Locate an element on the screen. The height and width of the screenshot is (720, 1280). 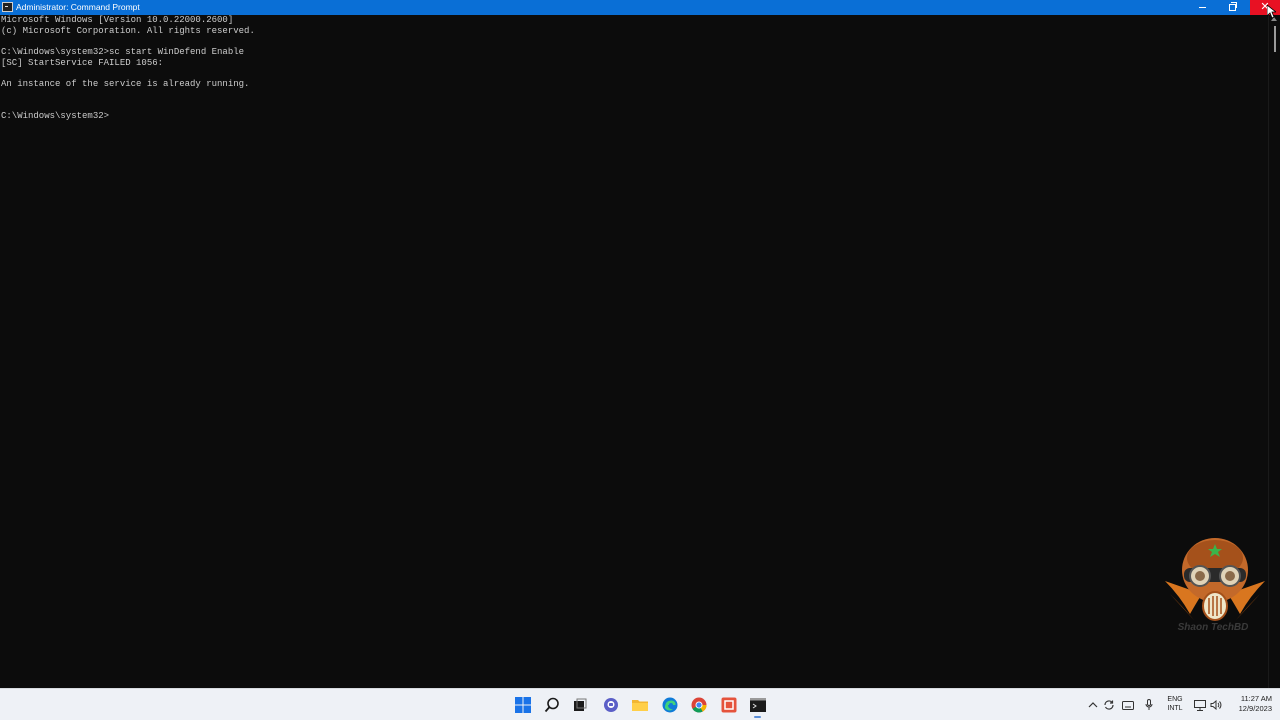
language-primary: ENG is located at coordinates (1175, 699).